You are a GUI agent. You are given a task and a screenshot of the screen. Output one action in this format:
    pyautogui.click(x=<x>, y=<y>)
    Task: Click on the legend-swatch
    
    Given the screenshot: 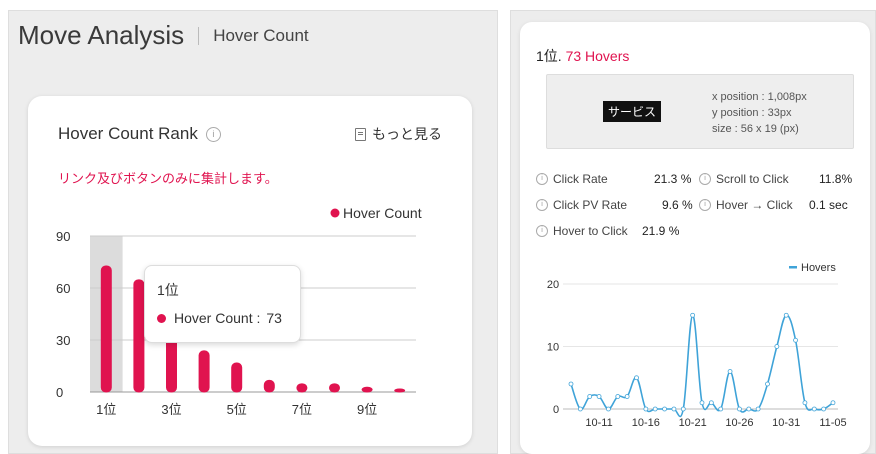 What is the action you would take?
    pyautogui.click(x=793, y=267)
    